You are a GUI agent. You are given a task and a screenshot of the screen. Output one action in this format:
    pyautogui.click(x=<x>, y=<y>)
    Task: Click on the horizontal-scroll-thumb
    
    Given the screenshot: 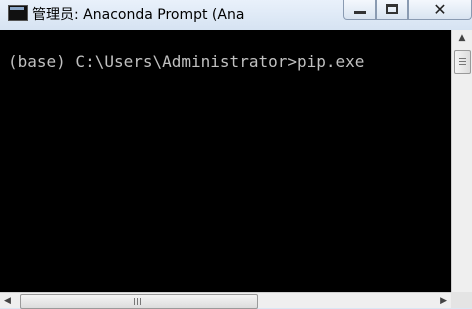 What is the action you would take?
    pyautogui.click(x=139, y=301)
    